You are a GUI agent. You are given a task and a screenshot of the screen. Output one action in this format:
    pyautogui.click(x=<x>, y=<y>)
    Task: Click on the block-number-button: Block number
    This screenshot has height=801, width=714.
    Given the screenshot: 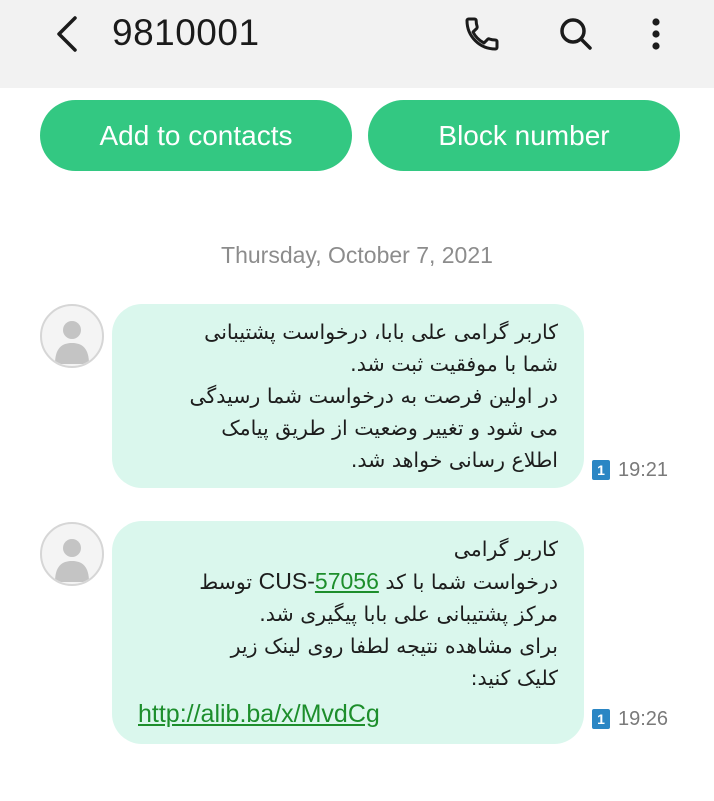 What is the action you would take?
    pyautogui.click(x=524, y=135)
    